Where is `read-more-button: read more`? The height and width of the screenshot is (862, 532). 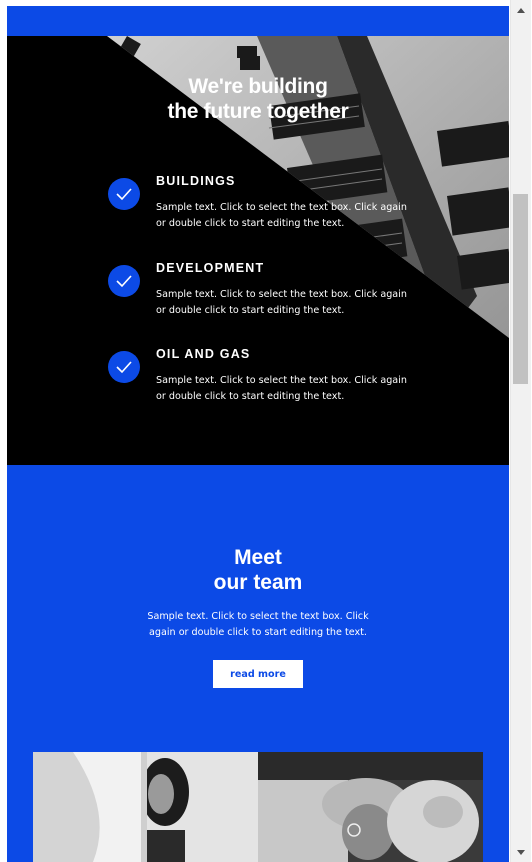 read-more-button: read more is located at coordinates (258, 674).